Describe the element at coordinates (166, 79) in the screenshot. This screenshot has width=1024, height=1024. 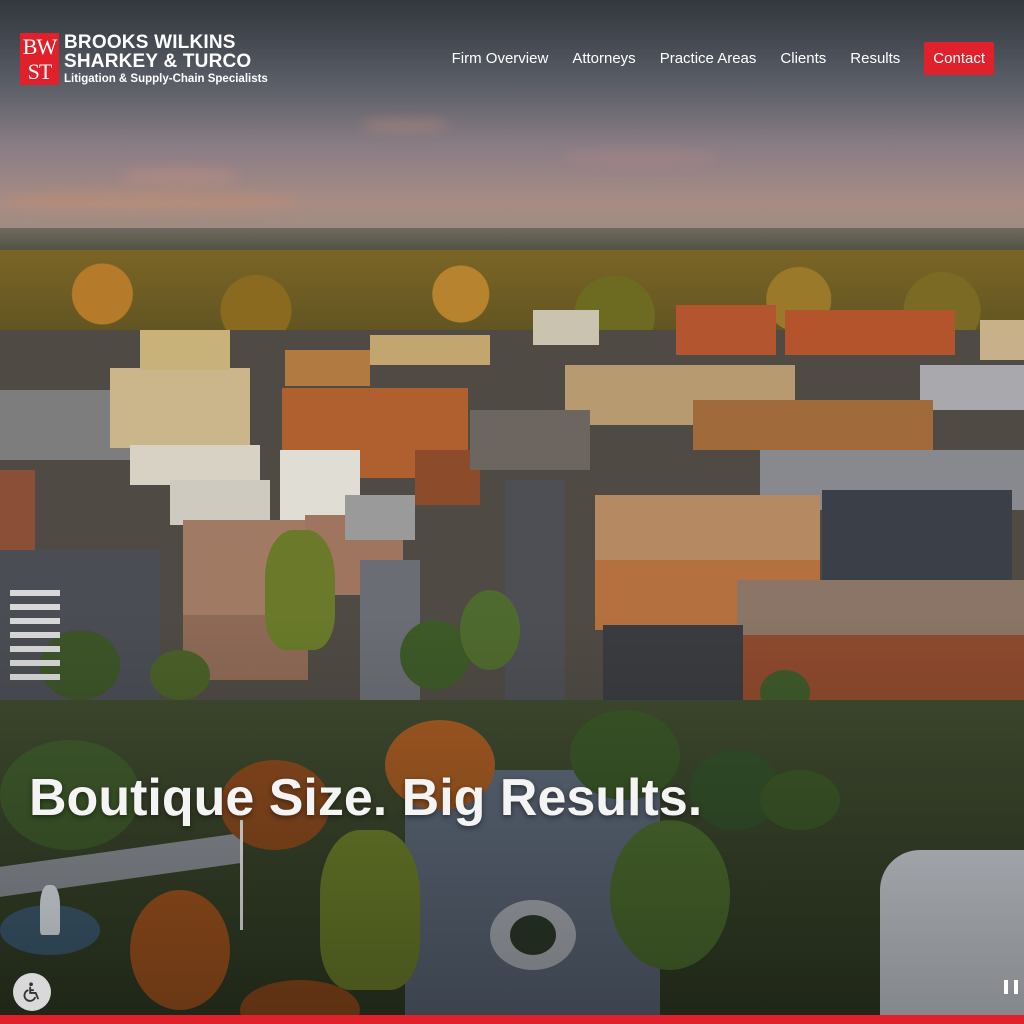
I see `firm-tagline: Litigation & Supply-Chain Specialists` at that location.